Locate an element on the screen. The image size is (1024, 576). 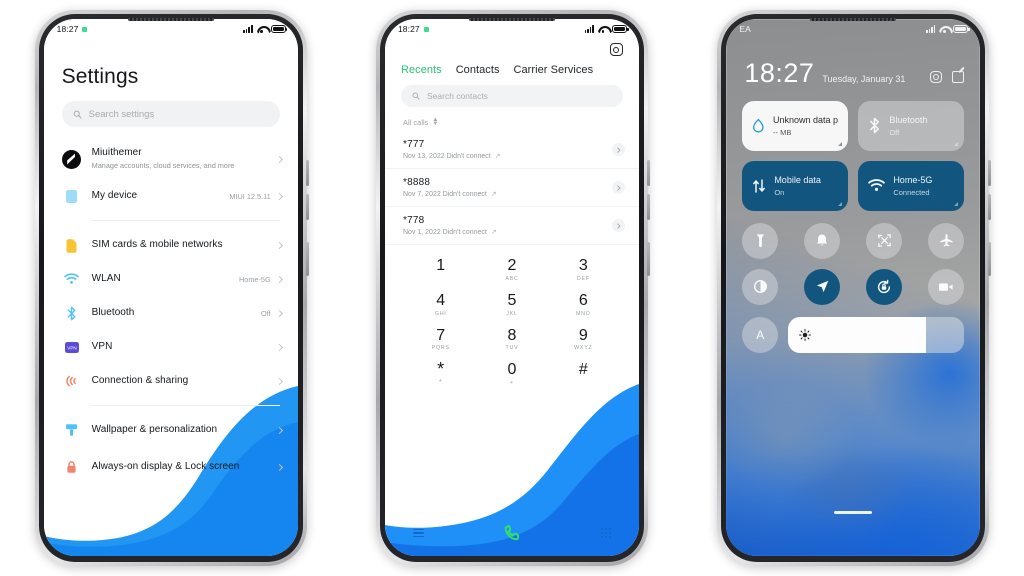
call-icon is located at coordinates (512, 533).